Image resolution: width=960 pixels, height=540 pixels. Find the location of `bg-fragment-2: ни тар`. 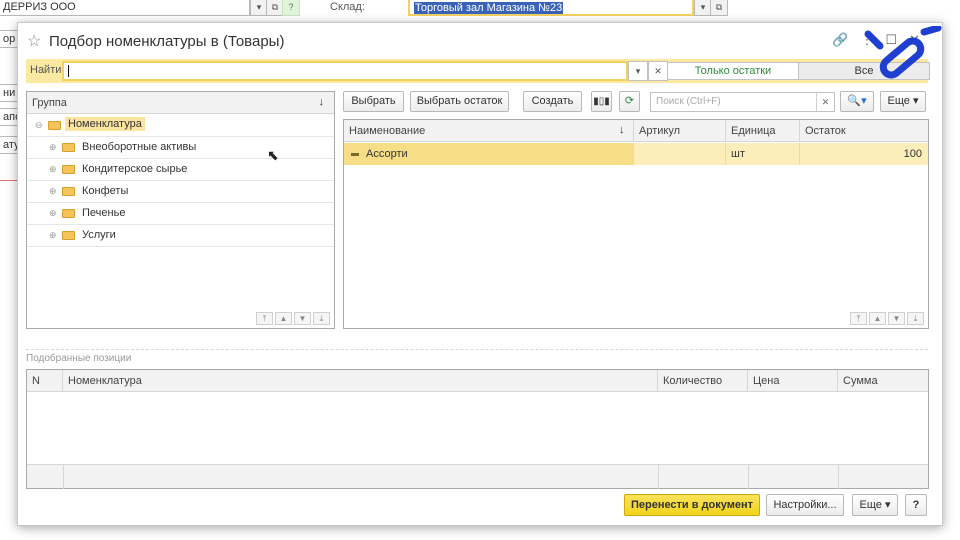

bg-fragment-2: ни тар is located at coordinates (9, 93).